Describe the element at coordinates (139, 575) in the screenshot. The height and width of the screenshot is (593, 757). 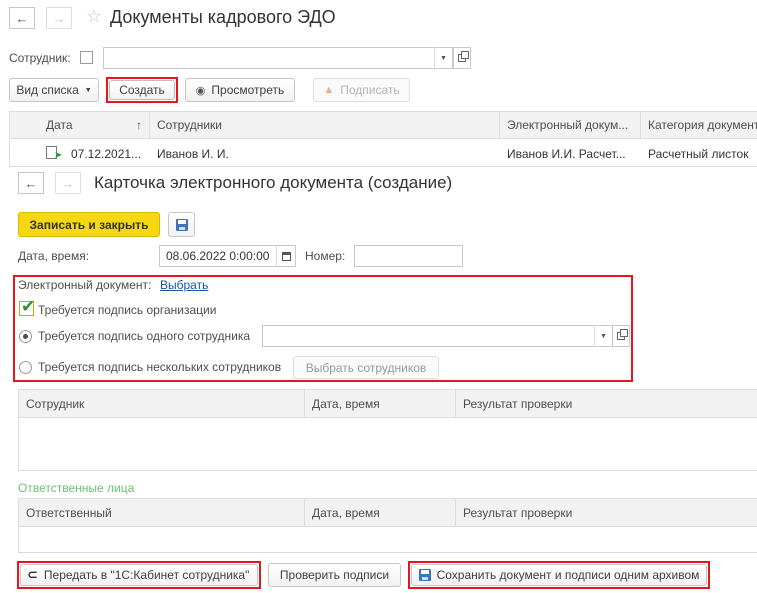
I see `send-to-cabinet-button: ⊂ Передать в "1С:Кабинет сотрудника"` at that location.